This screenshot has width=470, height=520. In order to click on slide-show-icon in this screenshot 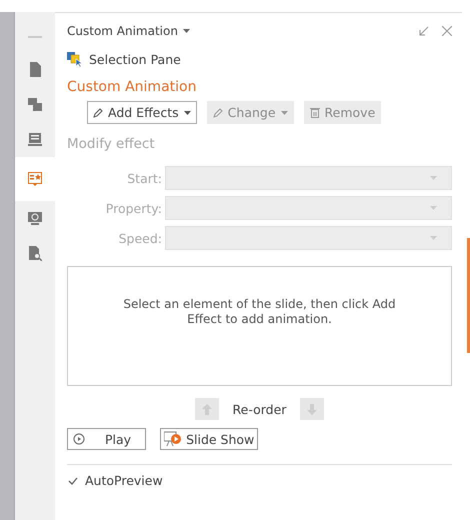, I will do `click(173, 439)`.